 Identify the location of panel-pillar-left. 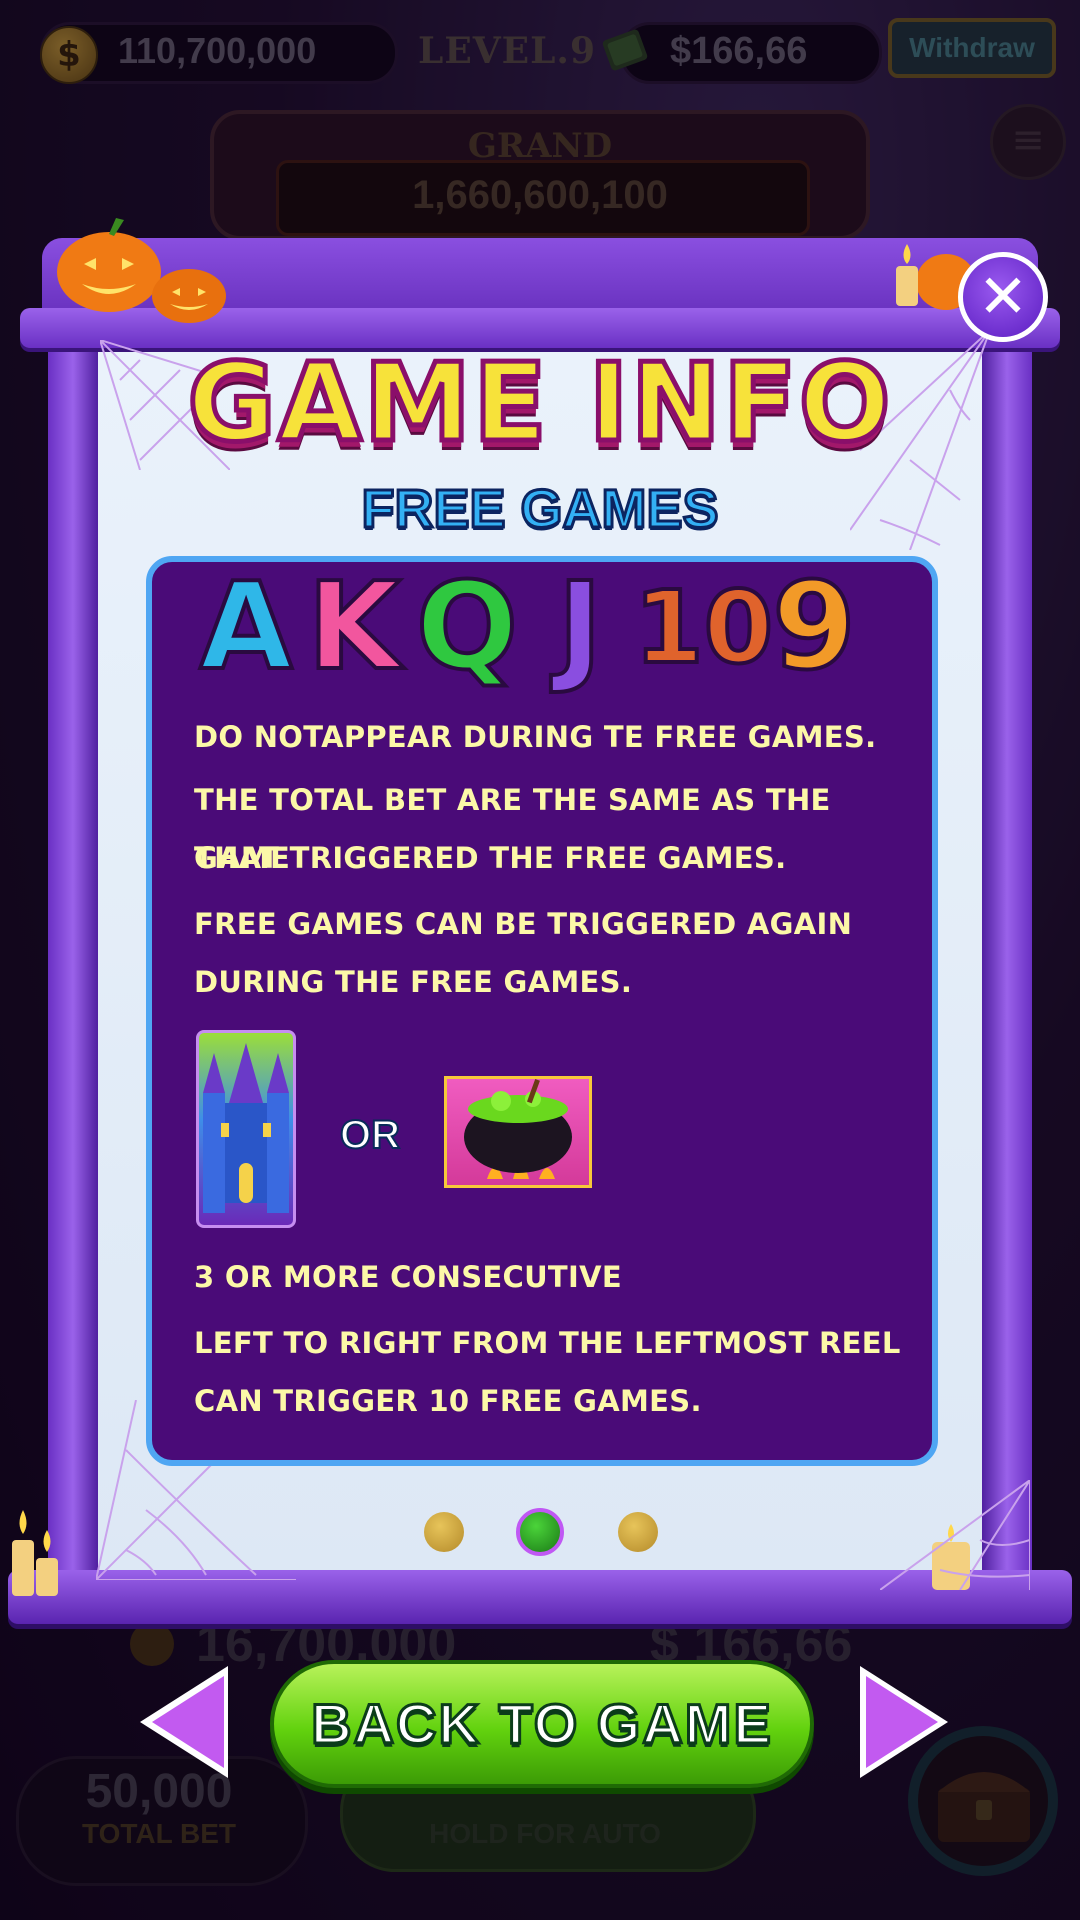
(73, 965).